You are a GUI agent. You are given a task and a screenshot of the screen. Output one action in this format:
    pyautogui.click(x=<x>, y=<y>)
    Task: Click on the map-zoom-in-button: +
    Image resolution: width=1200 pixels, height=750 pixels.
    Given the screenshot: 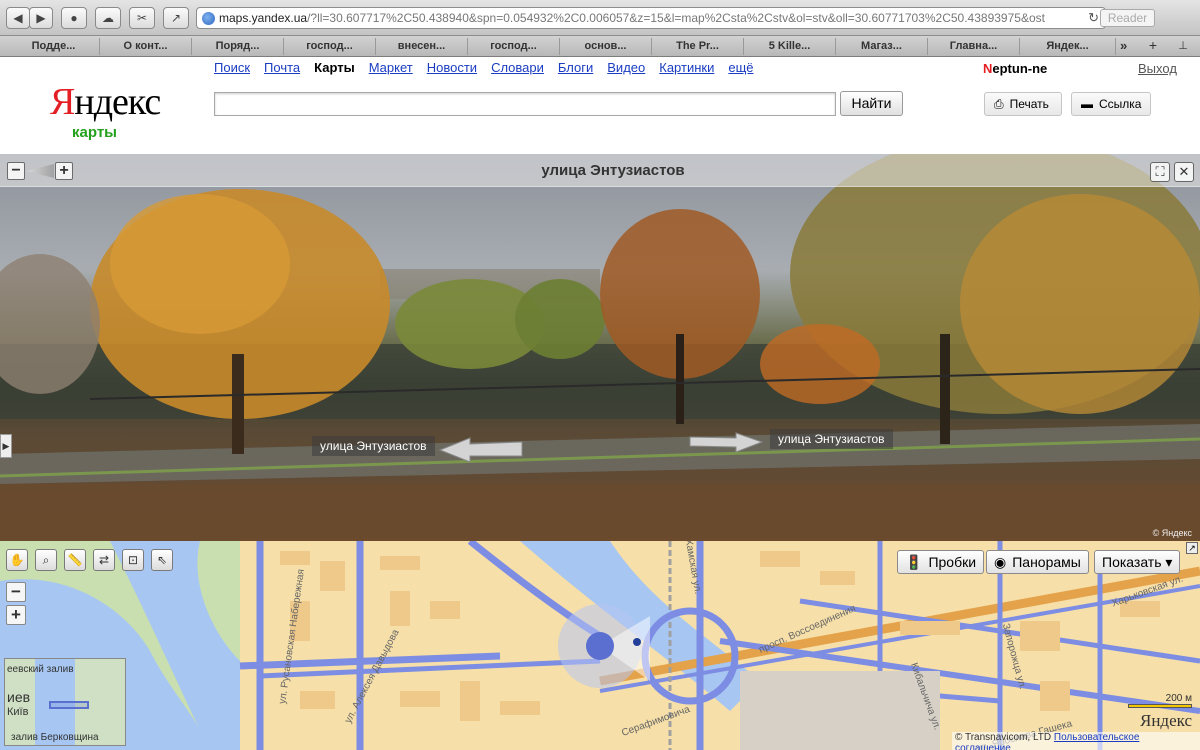 What is the action you would take?
    pyautogui.click(x=16, y=615)
    